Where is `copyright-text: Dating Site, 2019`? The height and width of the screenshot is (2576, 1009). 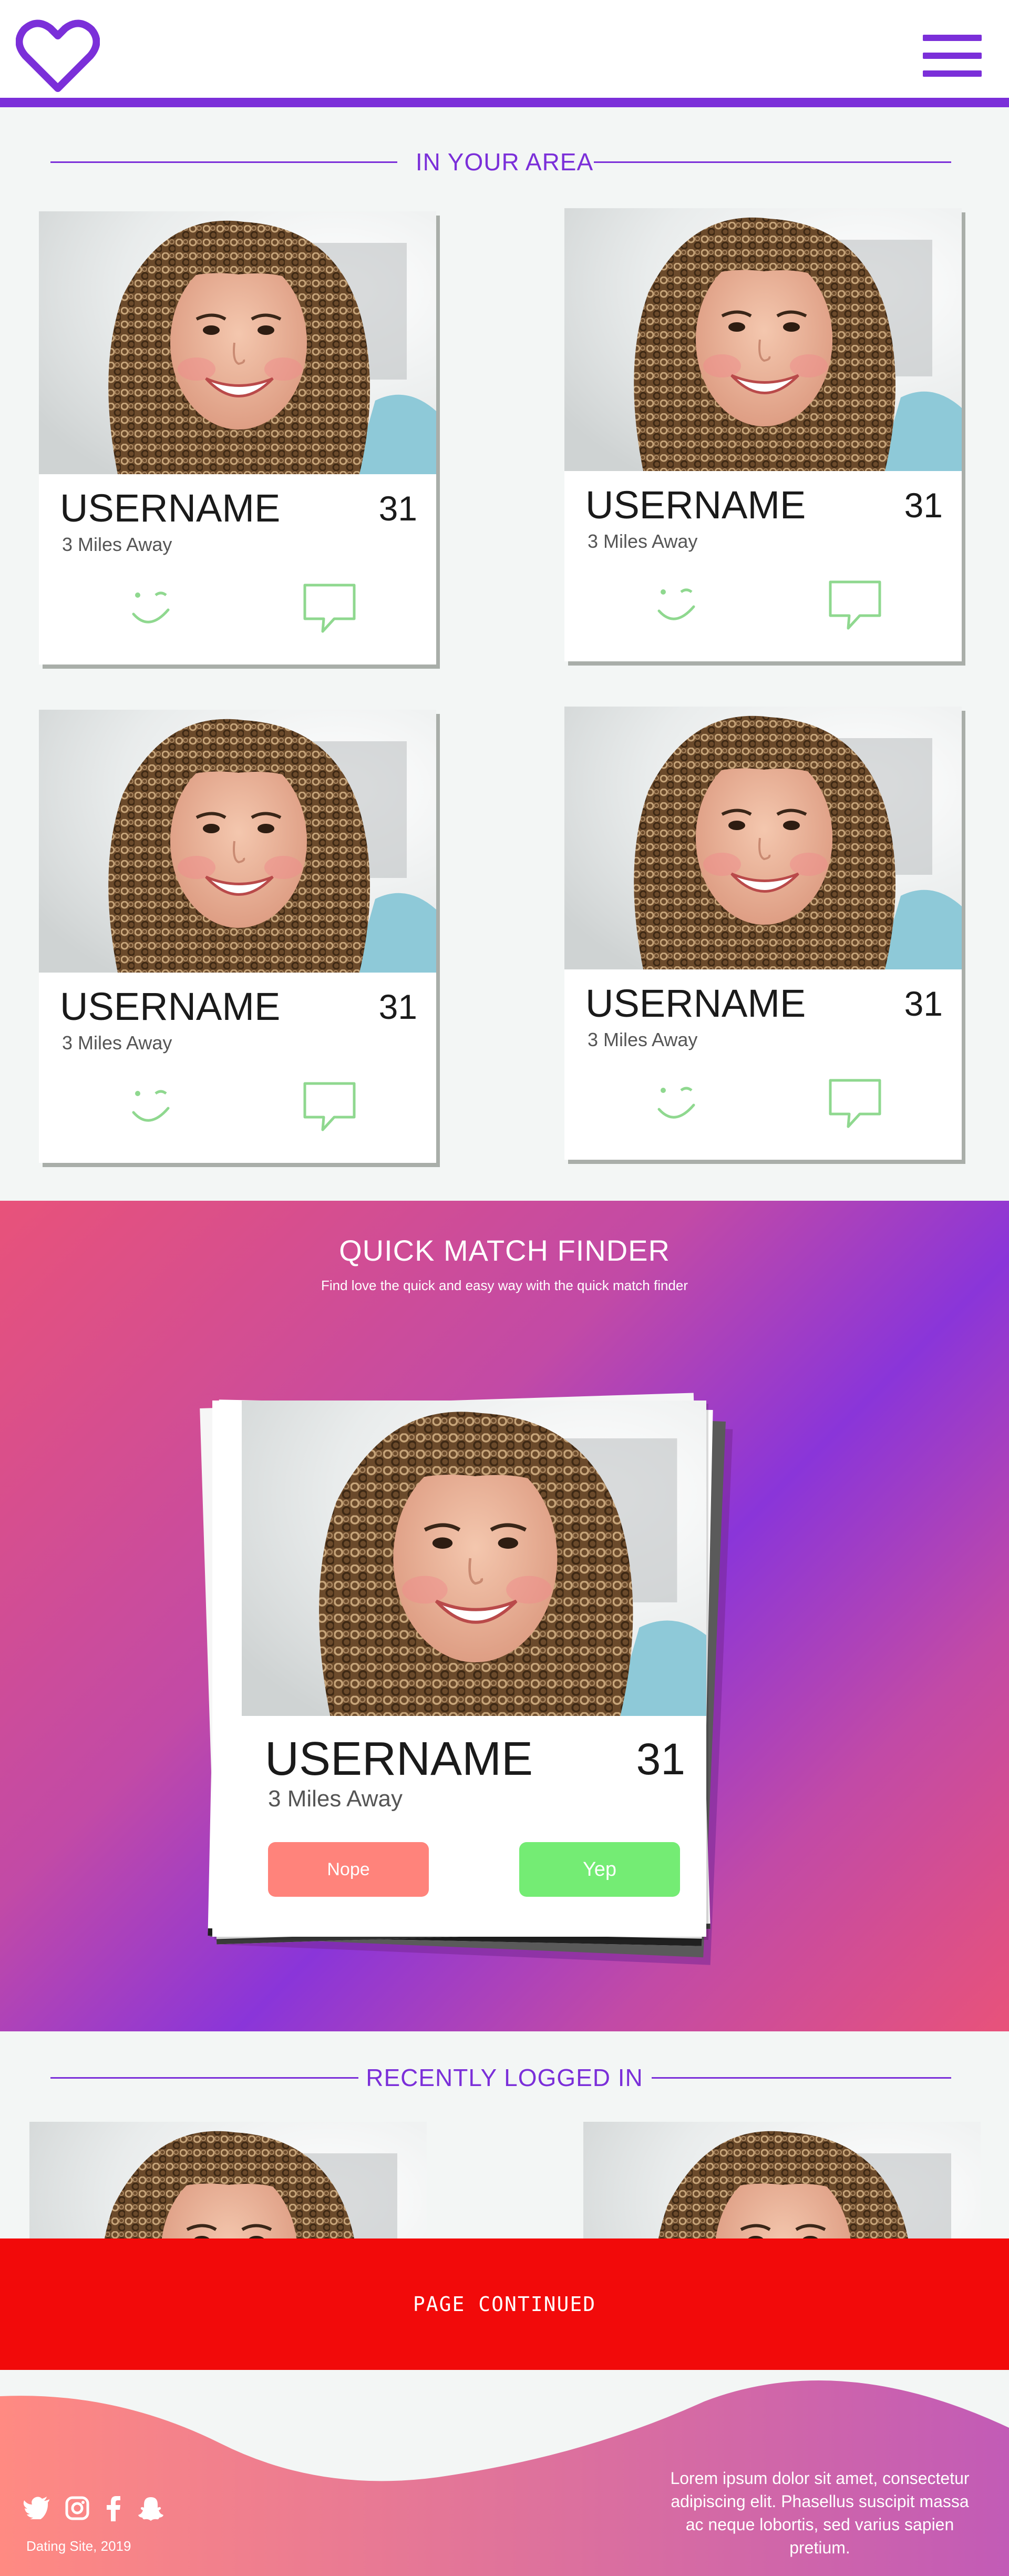
copyright-text: Dating Site, 2019 is located at coordinates (78, 2546).